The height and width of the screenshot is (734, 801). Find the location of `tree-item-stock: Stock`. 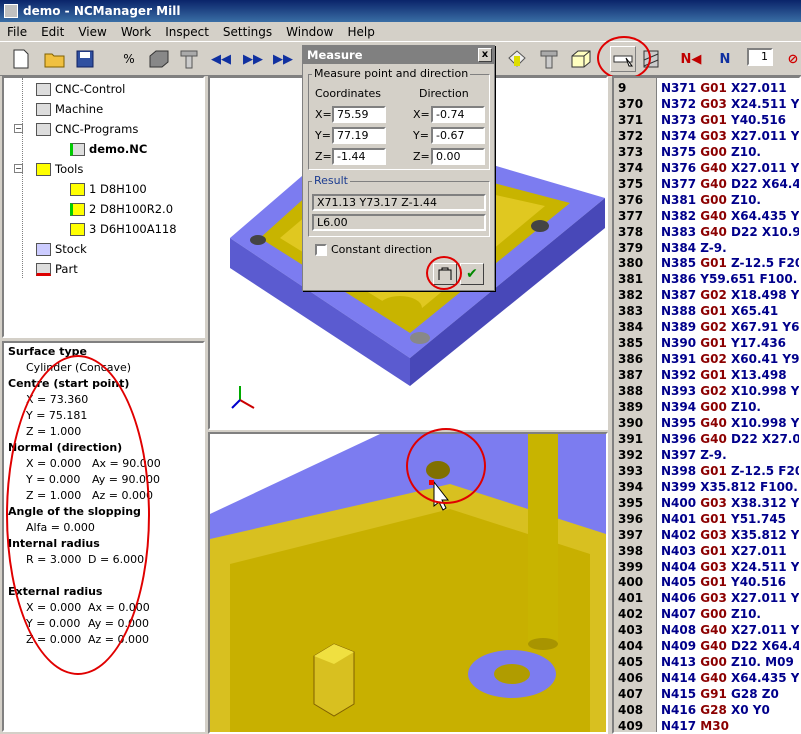

tree-item-stock: Stock is located at coordinates (61, 249).